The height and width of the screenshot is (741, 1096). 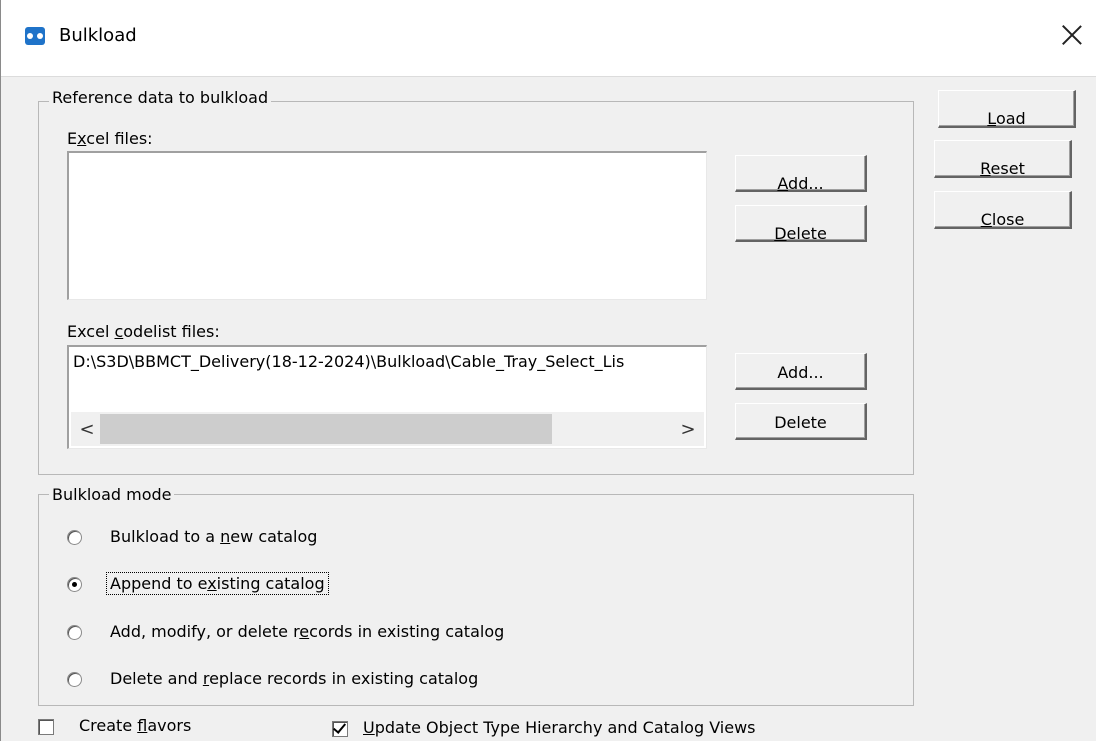 What do you see at coordinates (326, 429) in the screenshot?
I see `scrollbar-thumb` at bounding box center [326, 429].